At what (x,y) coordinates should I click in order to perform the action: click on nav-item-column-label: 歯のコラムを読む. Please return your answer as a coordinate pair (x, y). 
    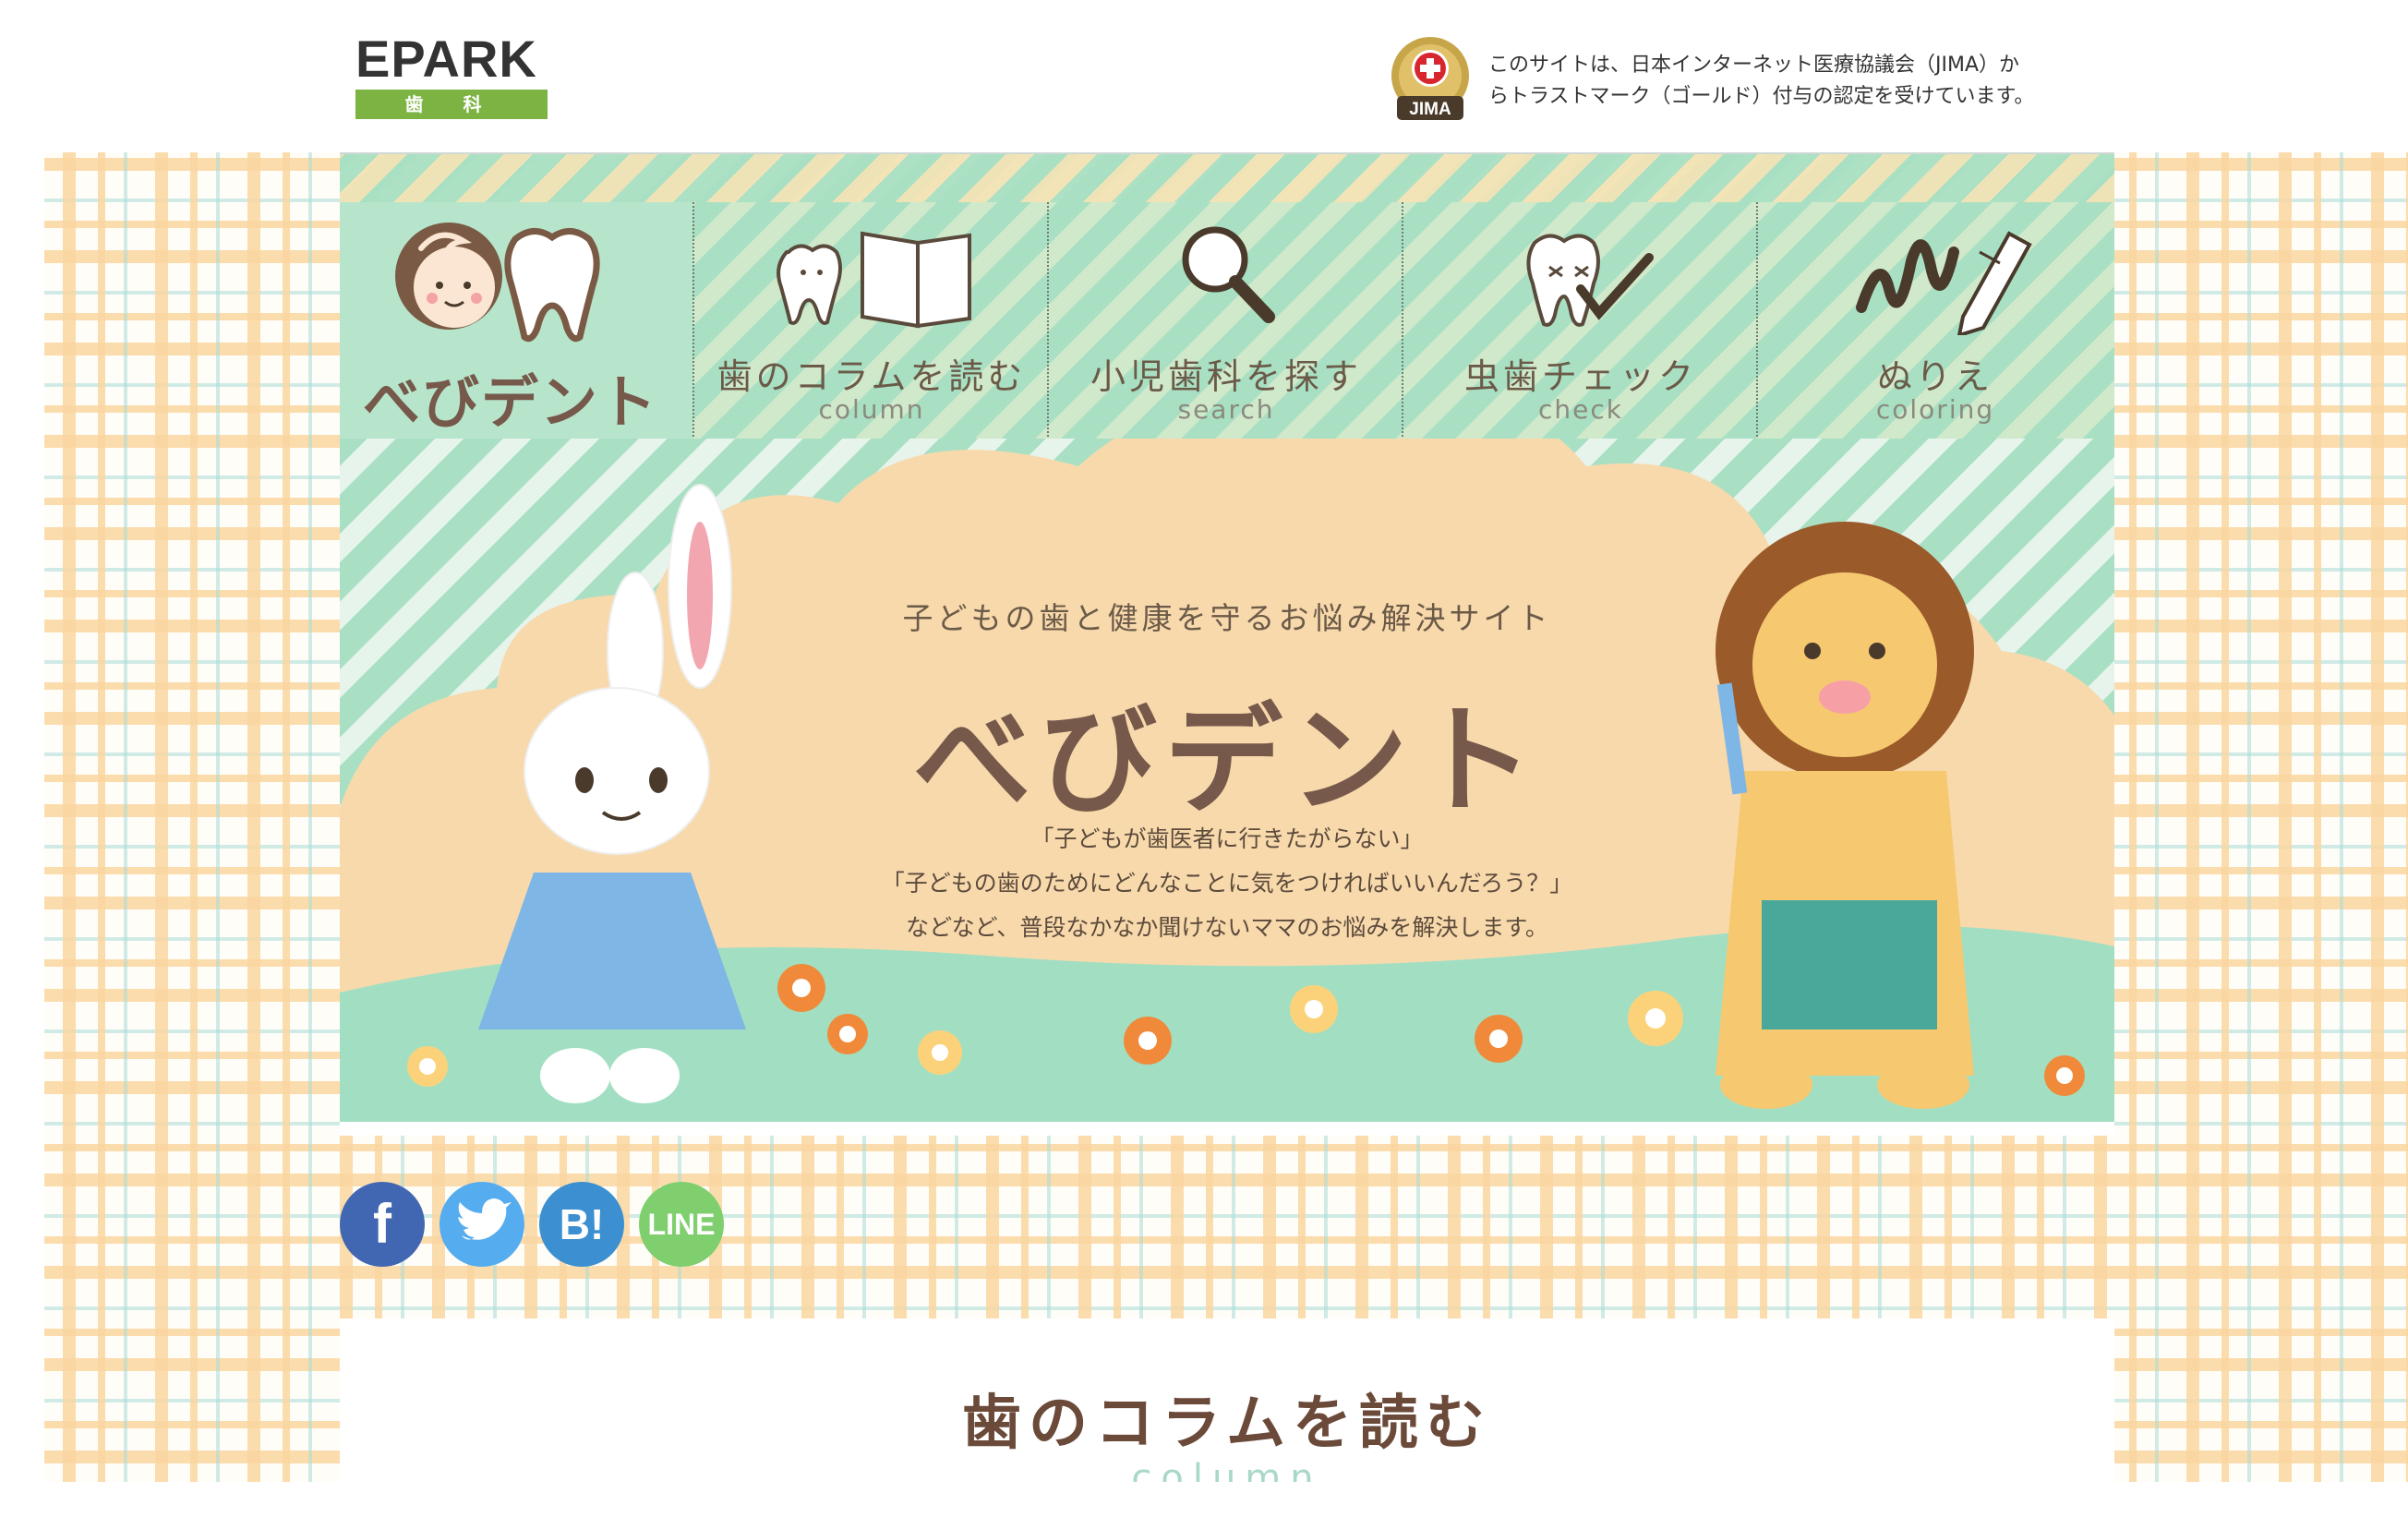
    Looking at the image, I should click on (871, 377).